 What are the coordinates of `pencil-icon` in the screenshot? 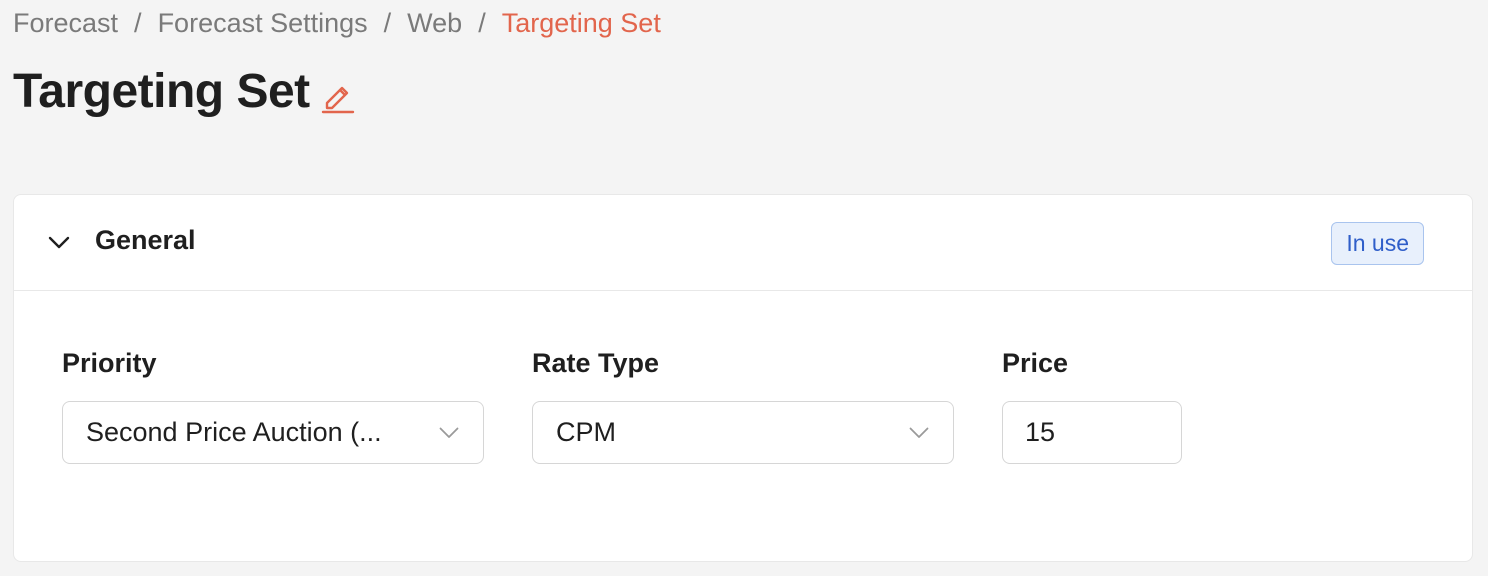 It's located at (337, 100).